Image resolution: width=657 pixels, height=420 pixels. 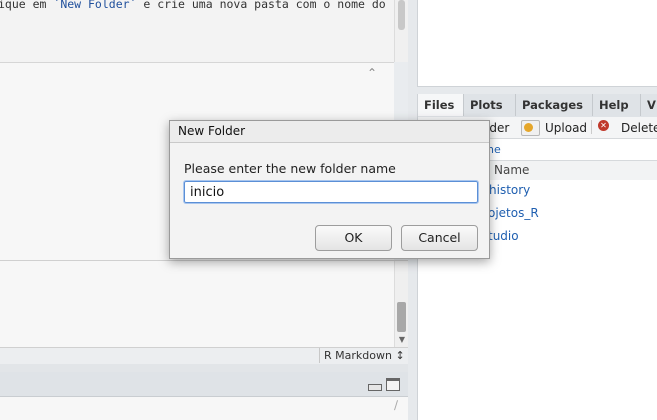 I want to click on upload-icon, so click(x=530, y=128).